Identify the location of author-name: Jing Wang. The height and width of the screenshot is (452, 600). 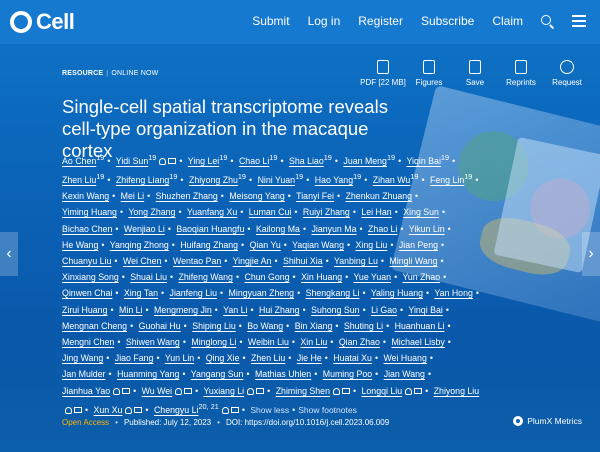
(82, 358).